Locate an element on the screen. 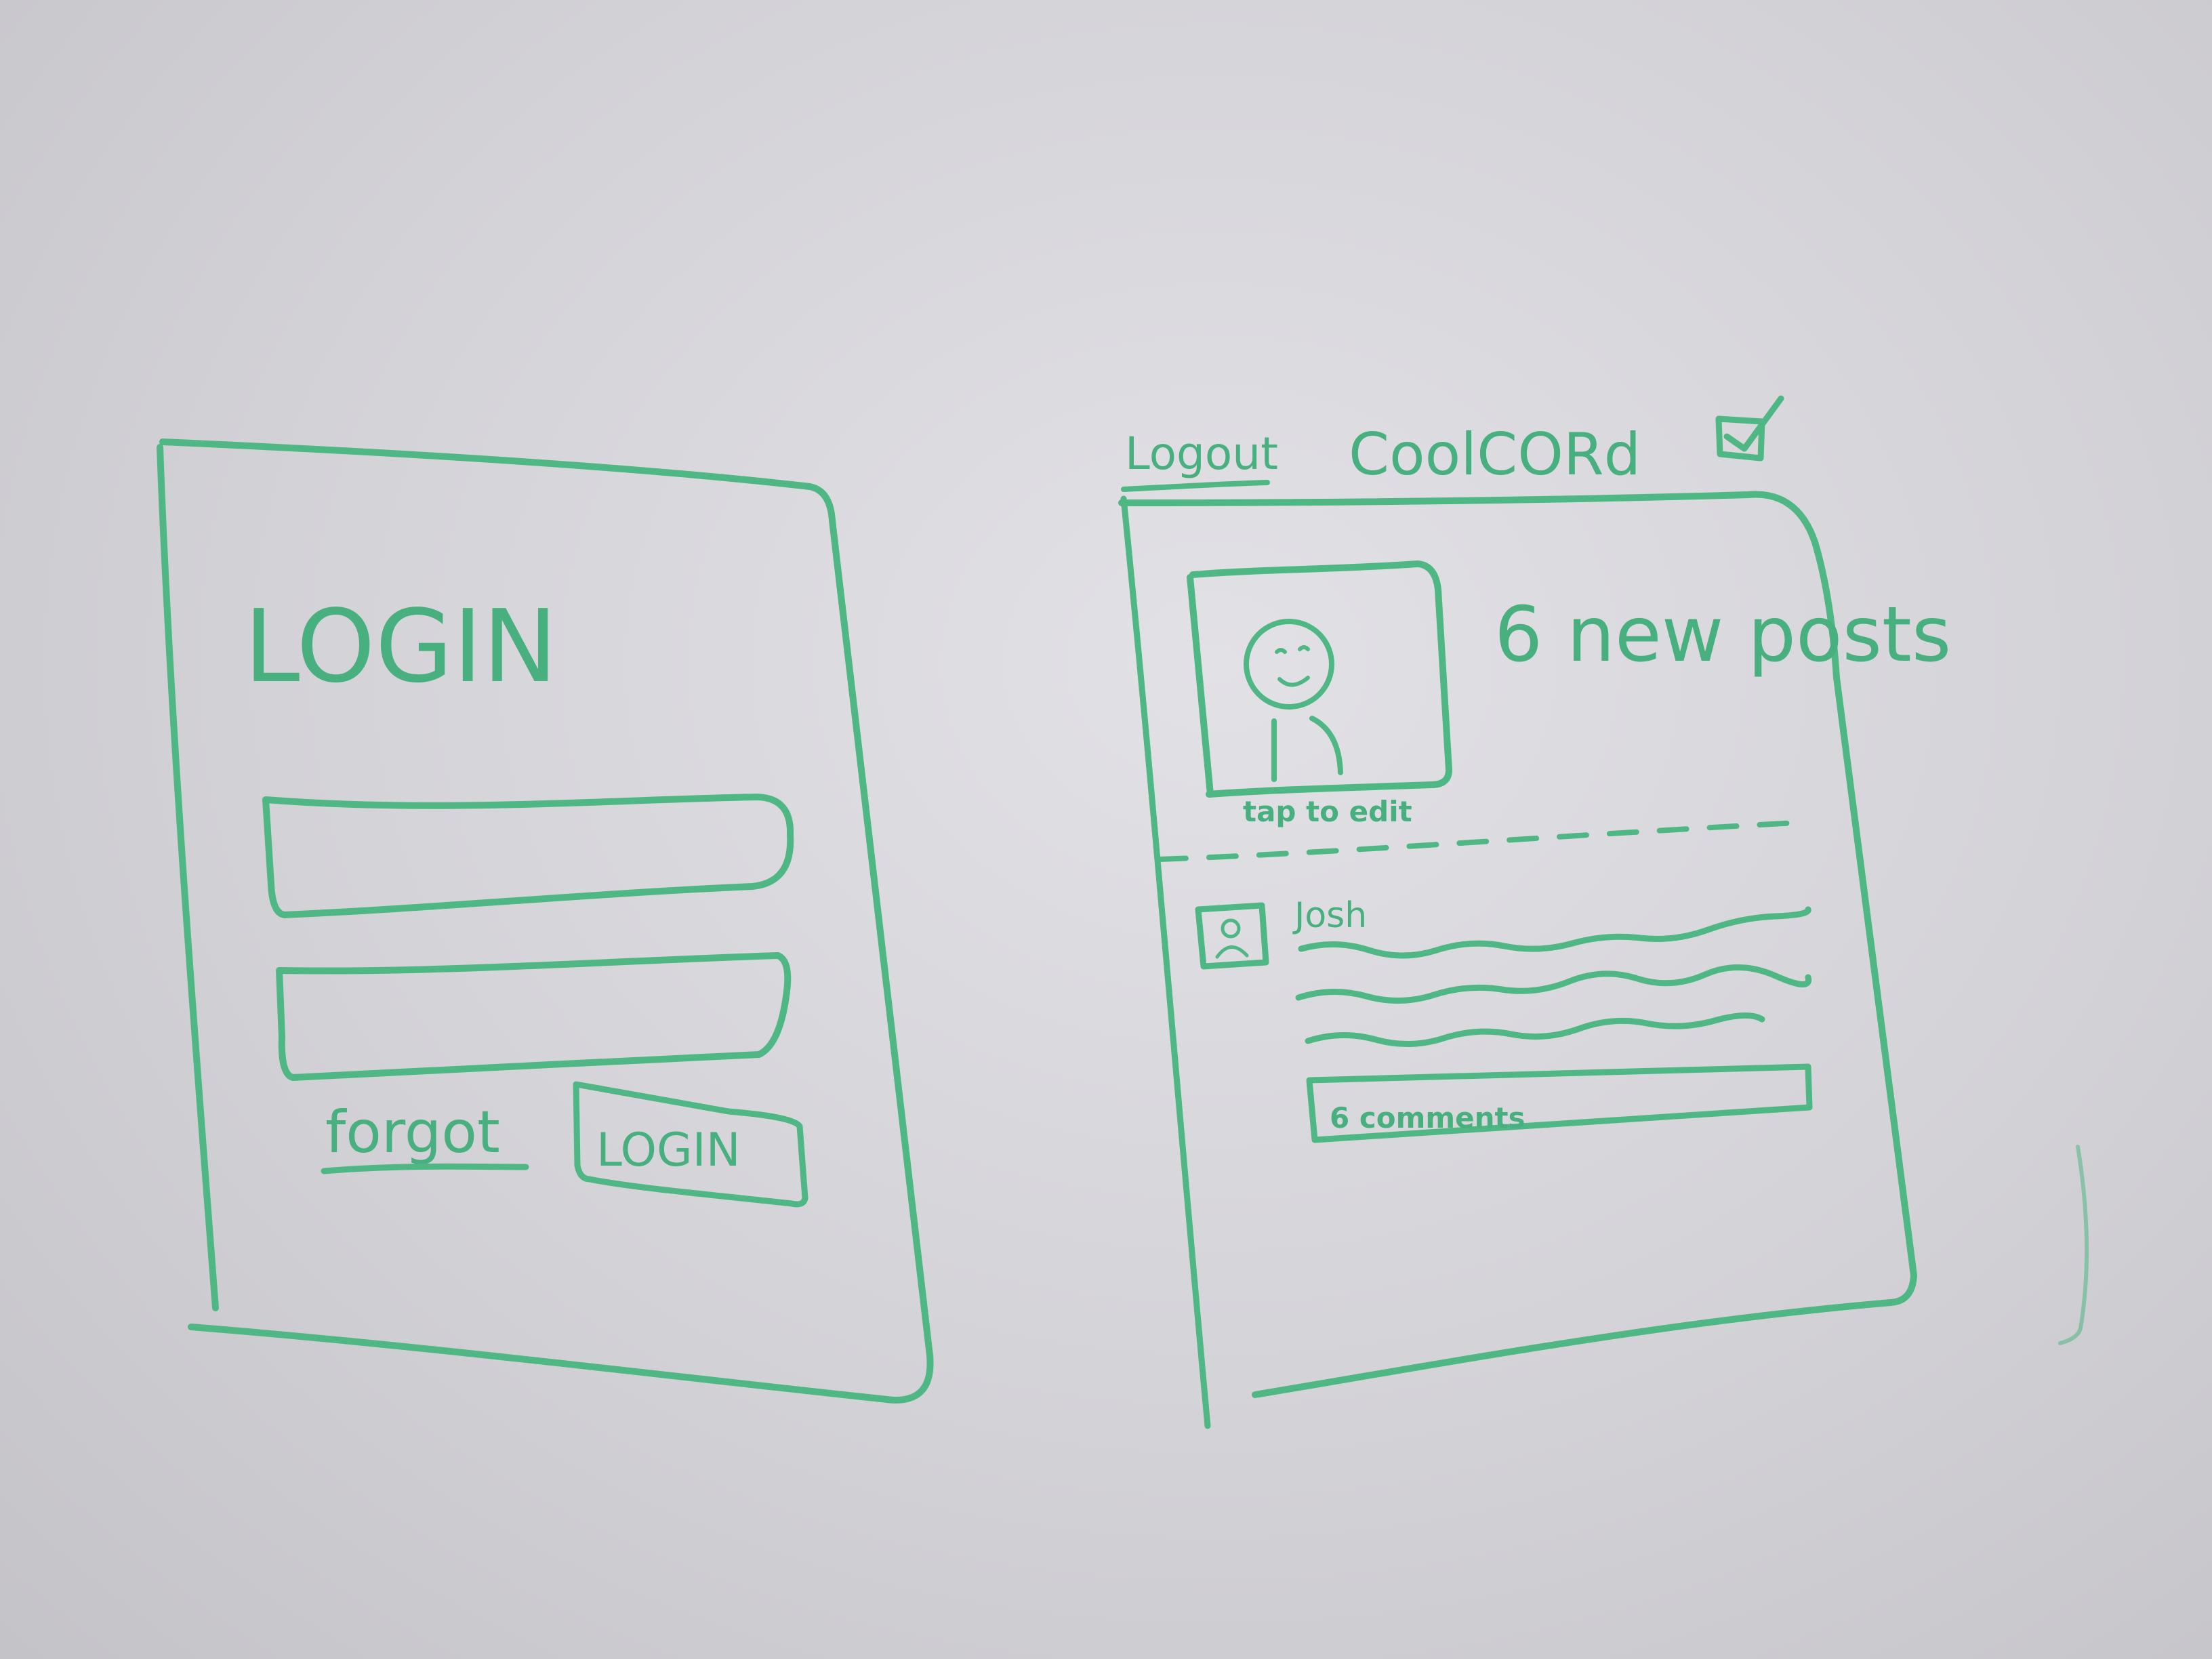 Image resolution: width=2212 pixels, height=1659 pixels. logout-link-label: Logout is located at coordinates (1201, 454).